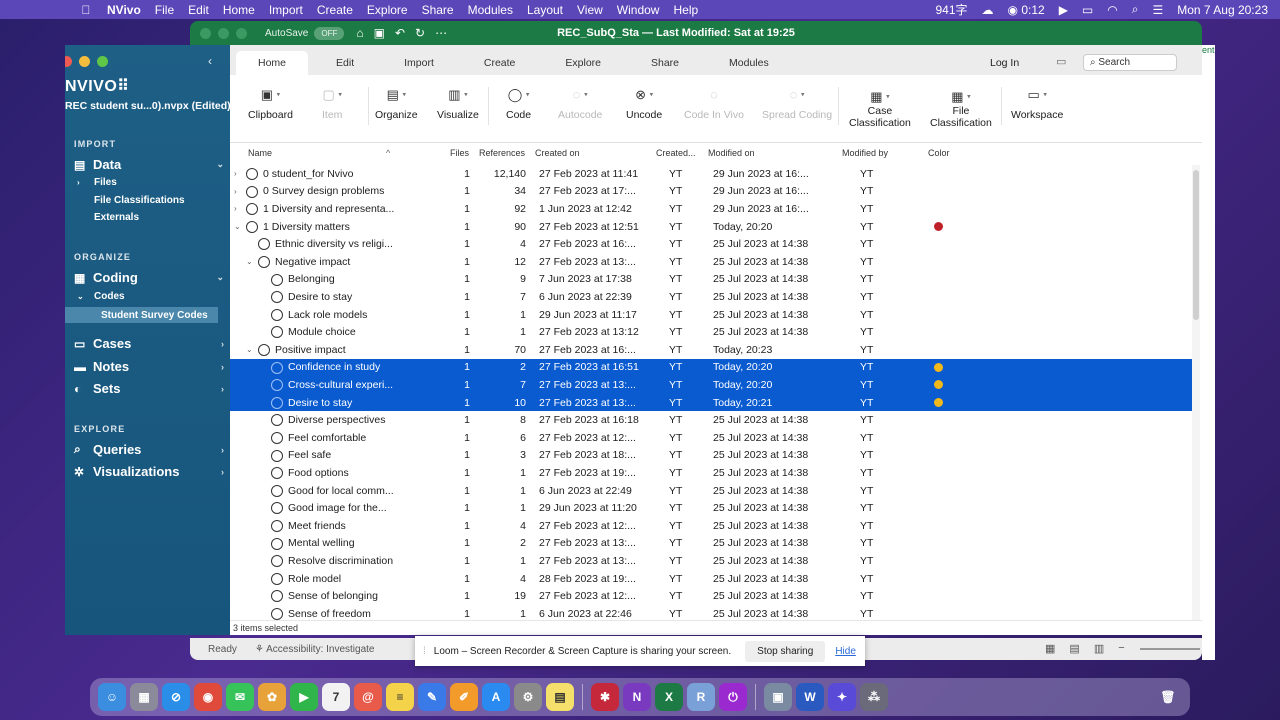 This screenshot has width=1280, height=720. What do you see at coordinates (1130, 62) in the screenshot?
I see `search-input: ⌕ Search` at bounding box center [1130, 62].